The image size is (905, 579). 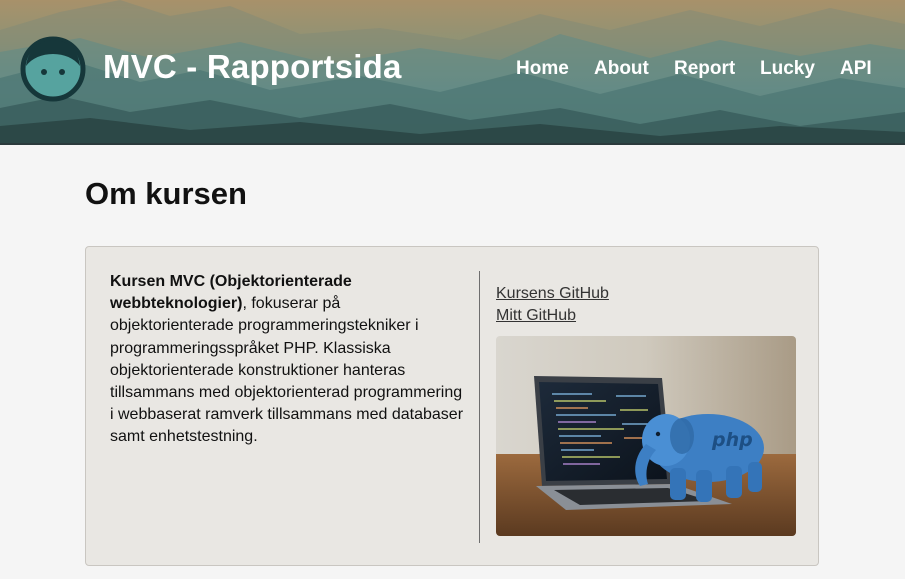 I want to click on page-title: Om kursen, so click(x=166, y=193).